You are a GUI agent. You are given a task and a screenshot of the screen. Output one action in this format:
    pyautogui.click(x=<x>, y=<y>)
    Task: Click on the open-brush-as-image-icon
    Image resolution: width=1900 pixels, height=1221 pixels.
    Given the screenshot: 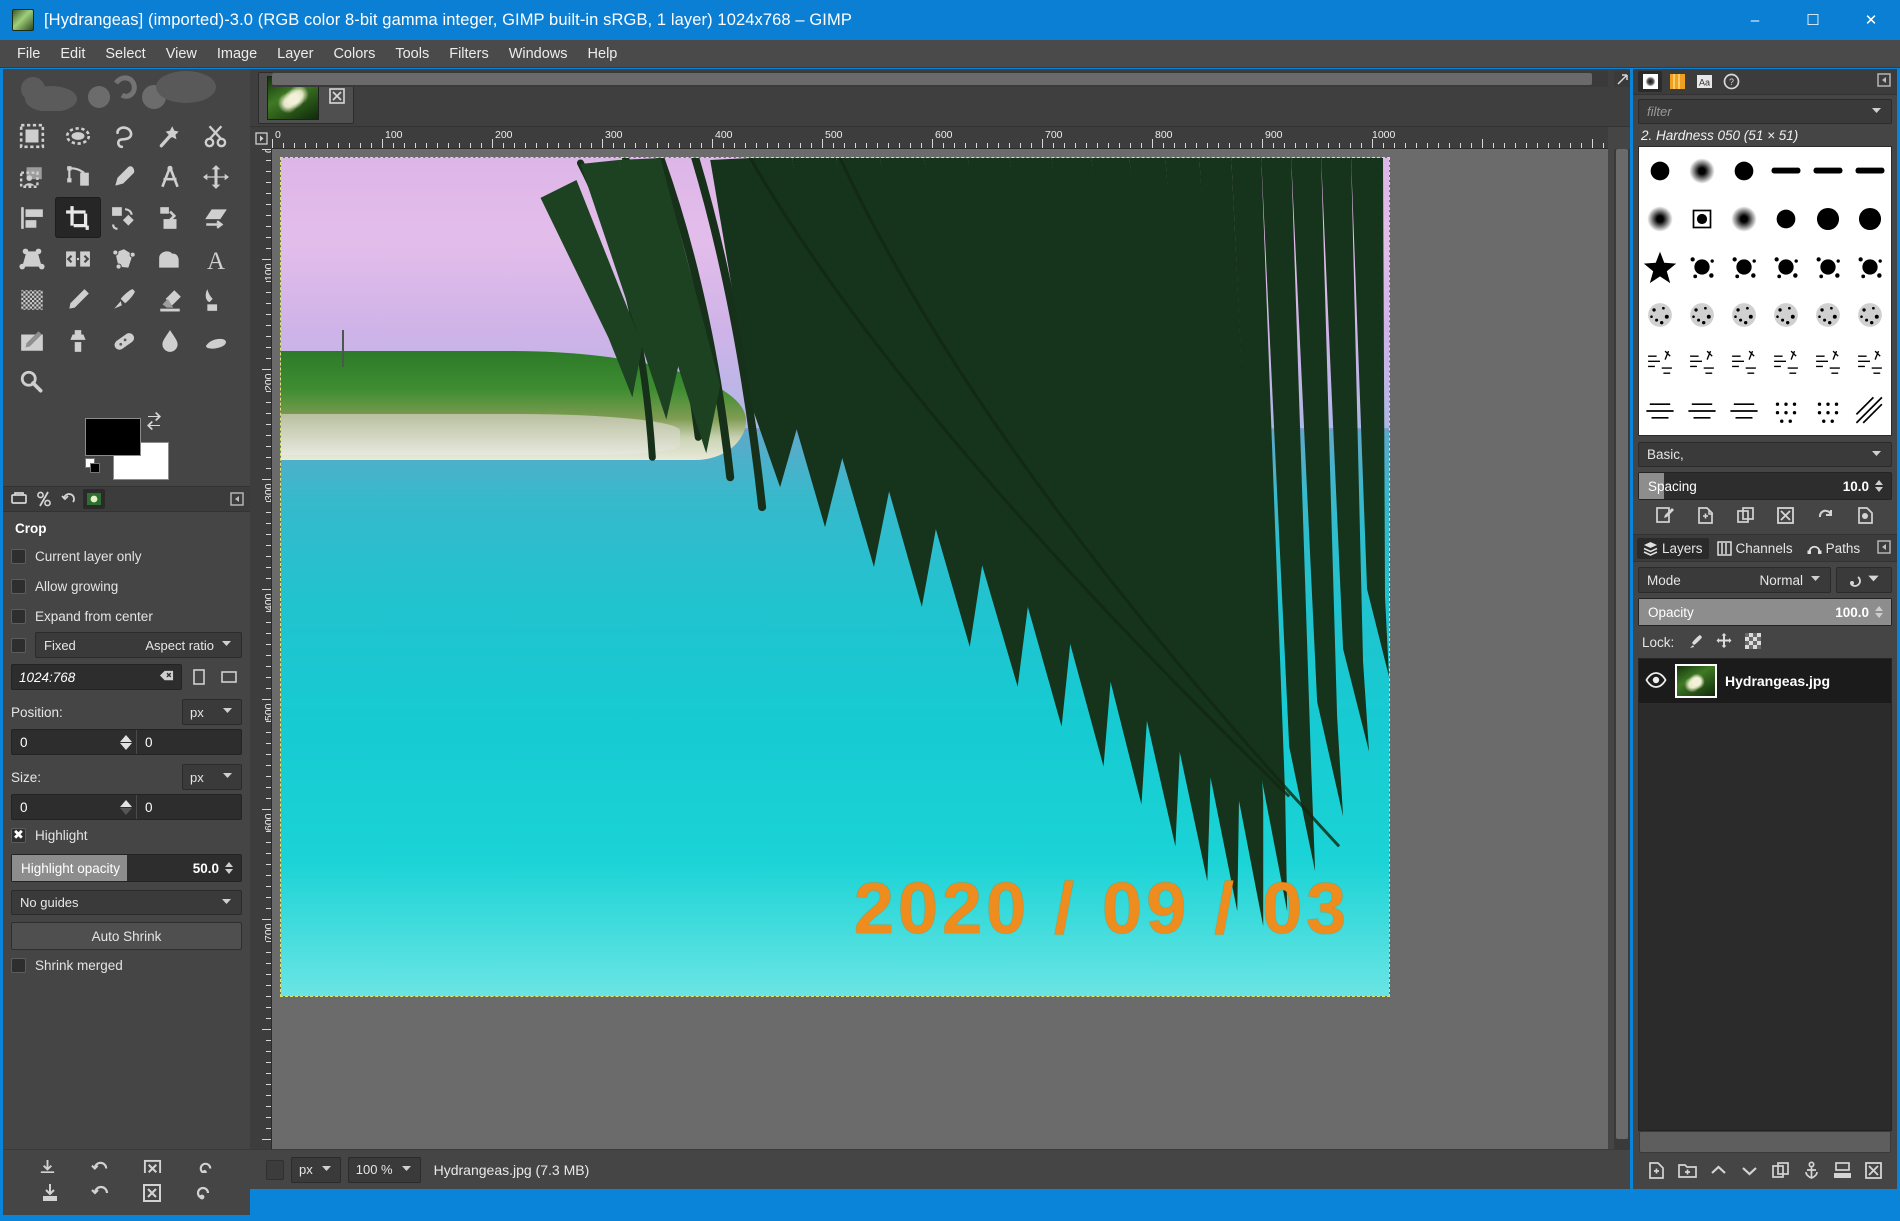 What is the action you would take?
    pyautogui.click(x=1865, y=517)
    